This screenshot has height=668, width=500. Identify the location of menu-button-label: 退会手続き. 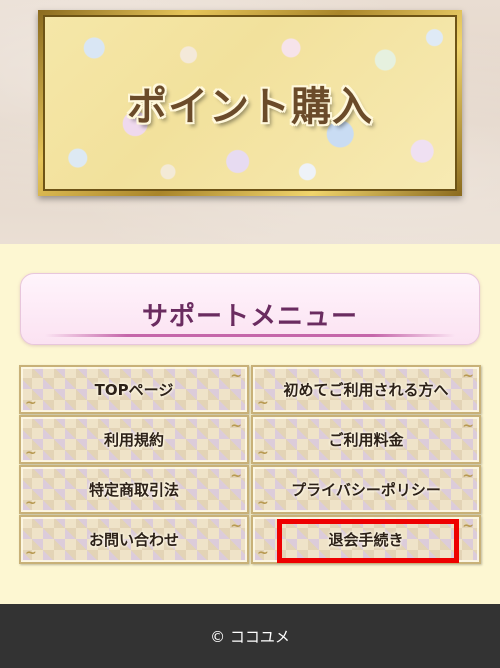
(366, 540).